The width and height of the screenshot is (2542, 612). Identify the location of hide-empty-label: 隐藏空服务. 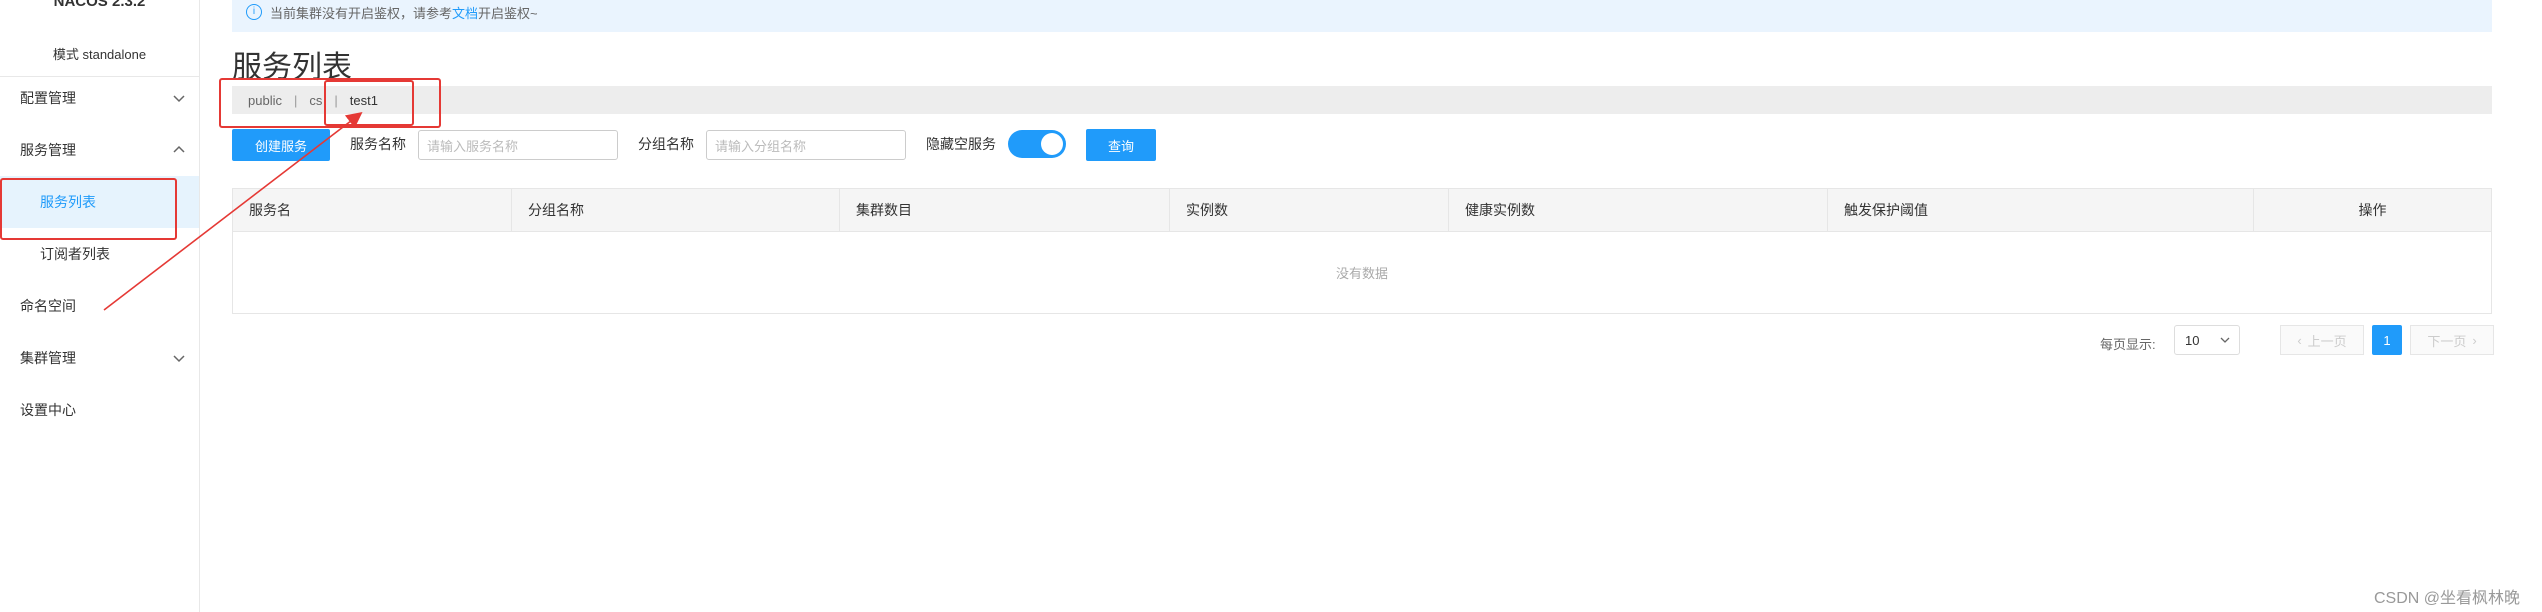
(961, 144).